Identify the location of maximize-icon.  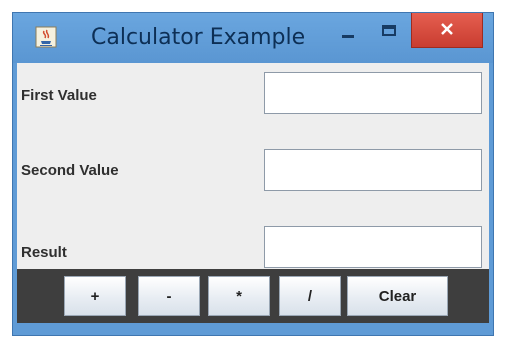
(389, 30).